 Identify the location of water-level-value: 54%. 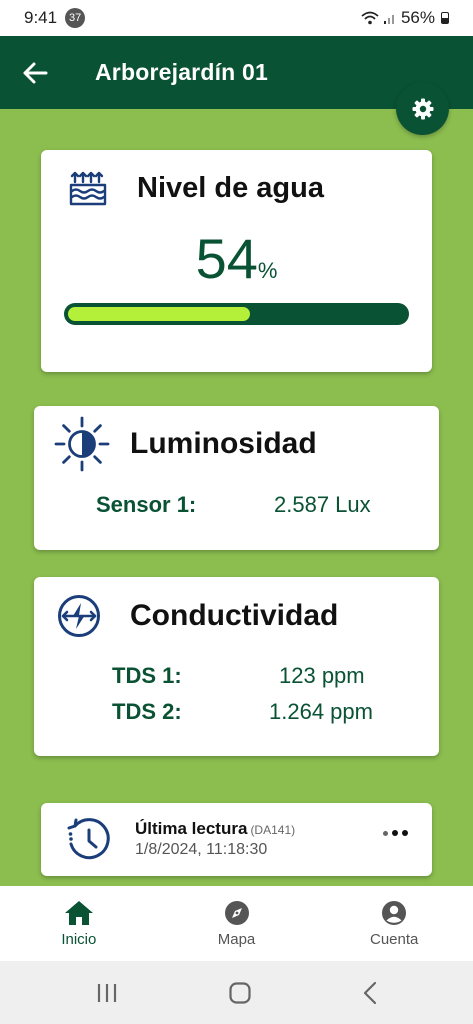
(236, 258).